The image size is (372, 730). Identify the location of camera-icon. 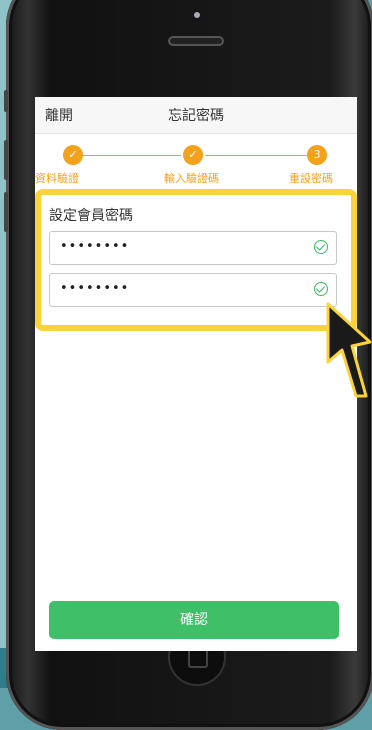
(197, 15).